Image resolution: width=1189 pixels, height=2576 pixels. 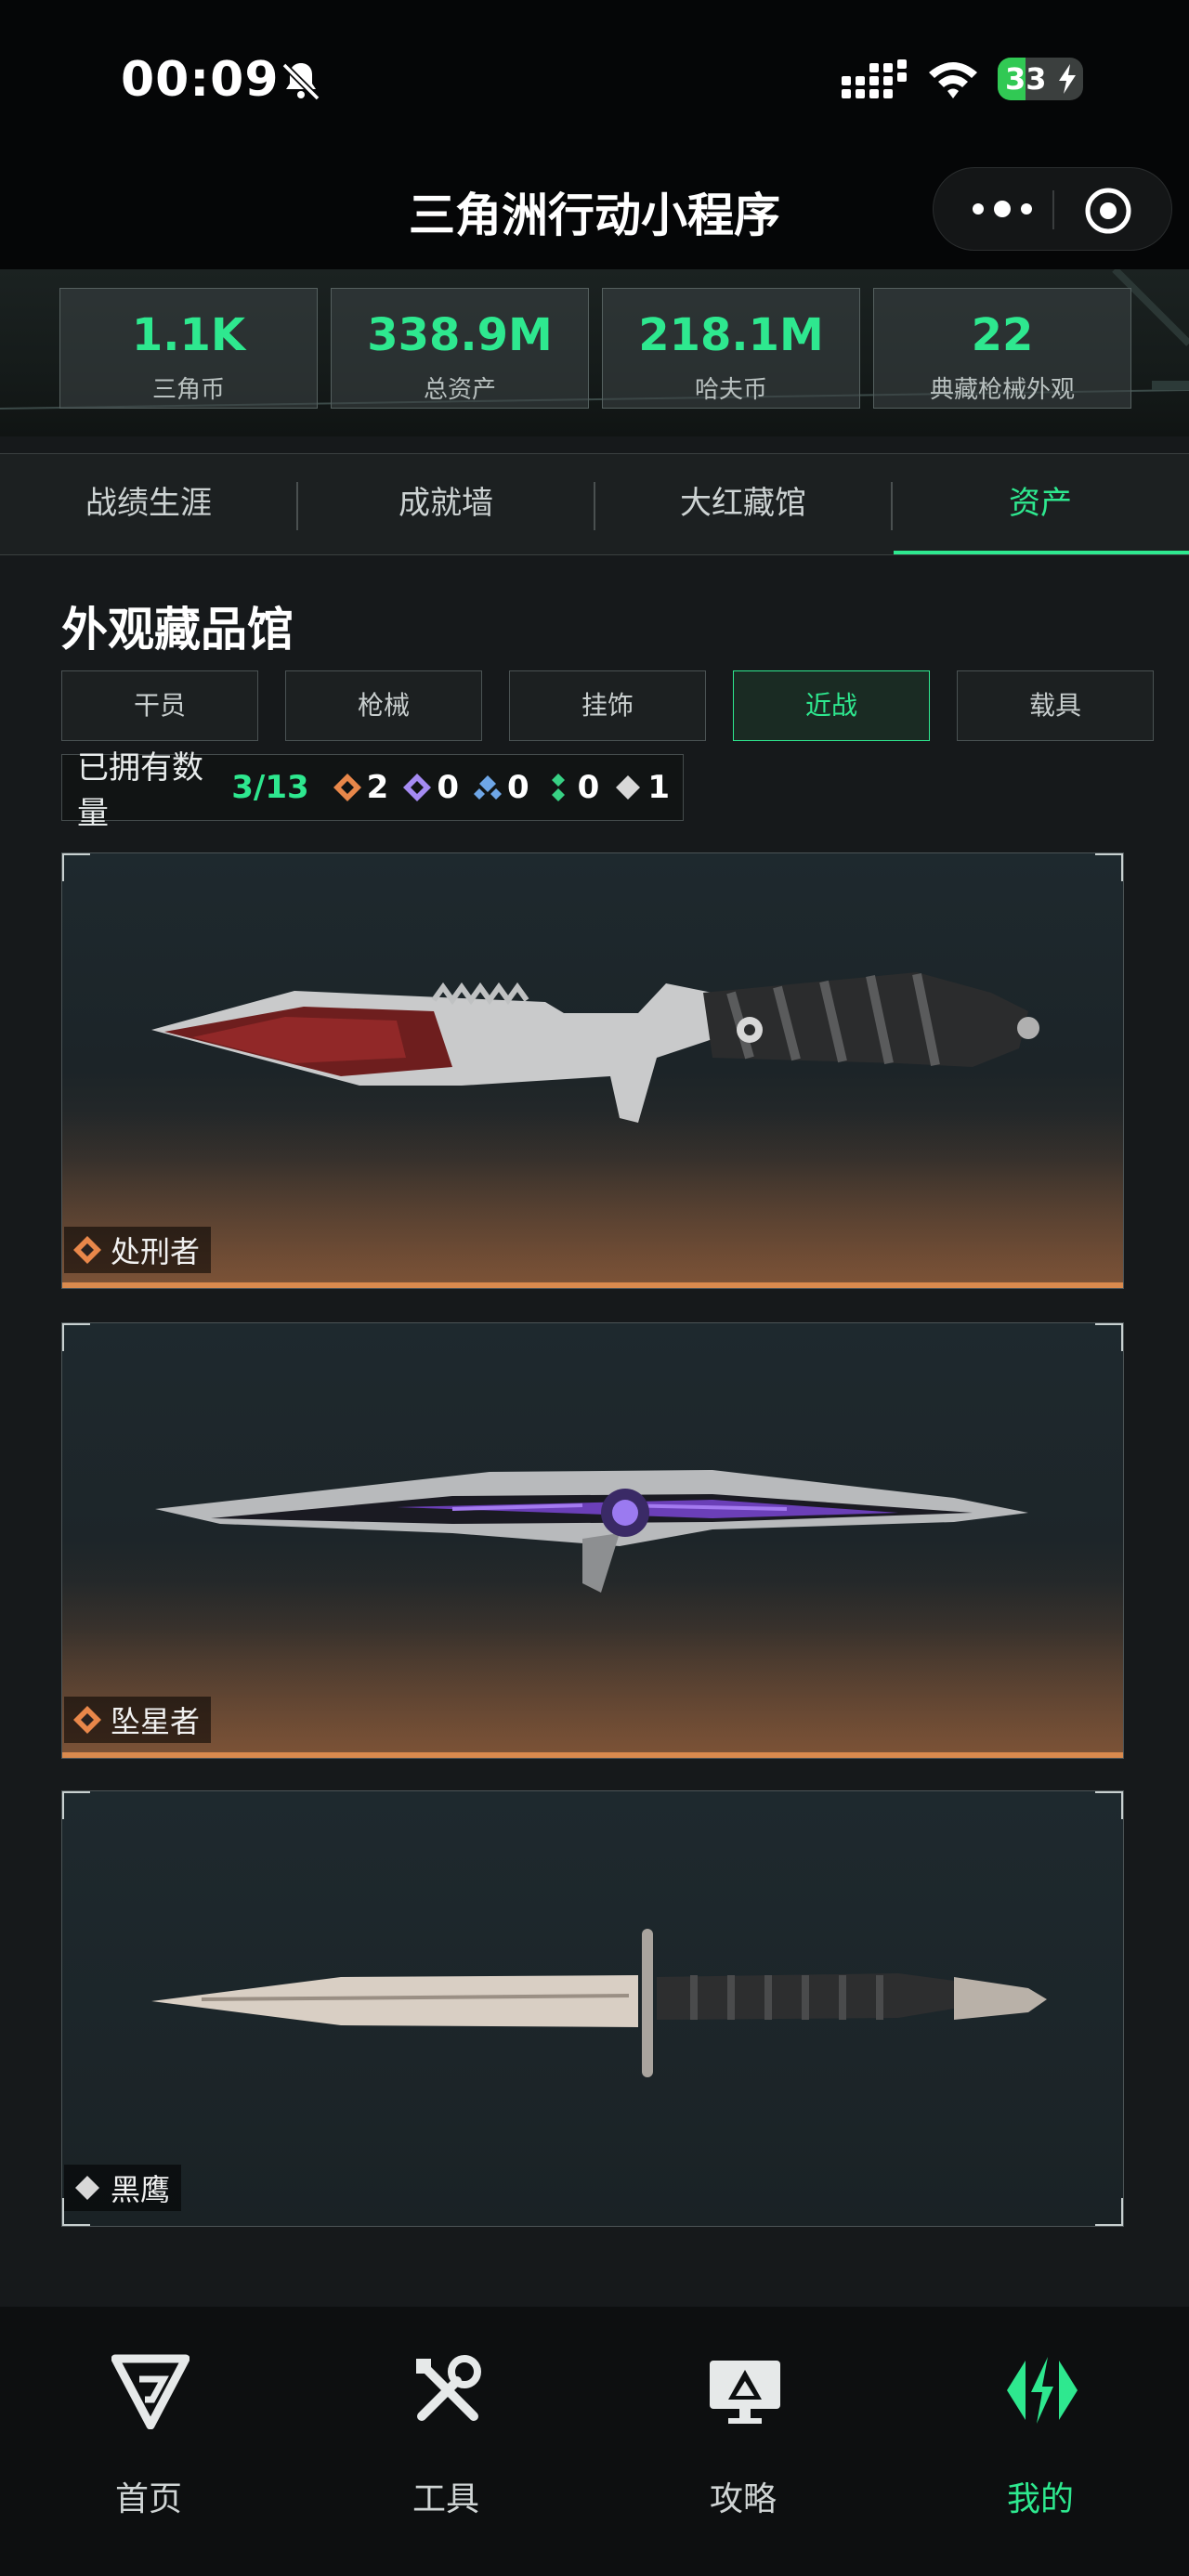 What do you see at coordinates (460, 335) in the screenshot?
I see `stat-value: 338.9M` at bounding box center [460, 335].